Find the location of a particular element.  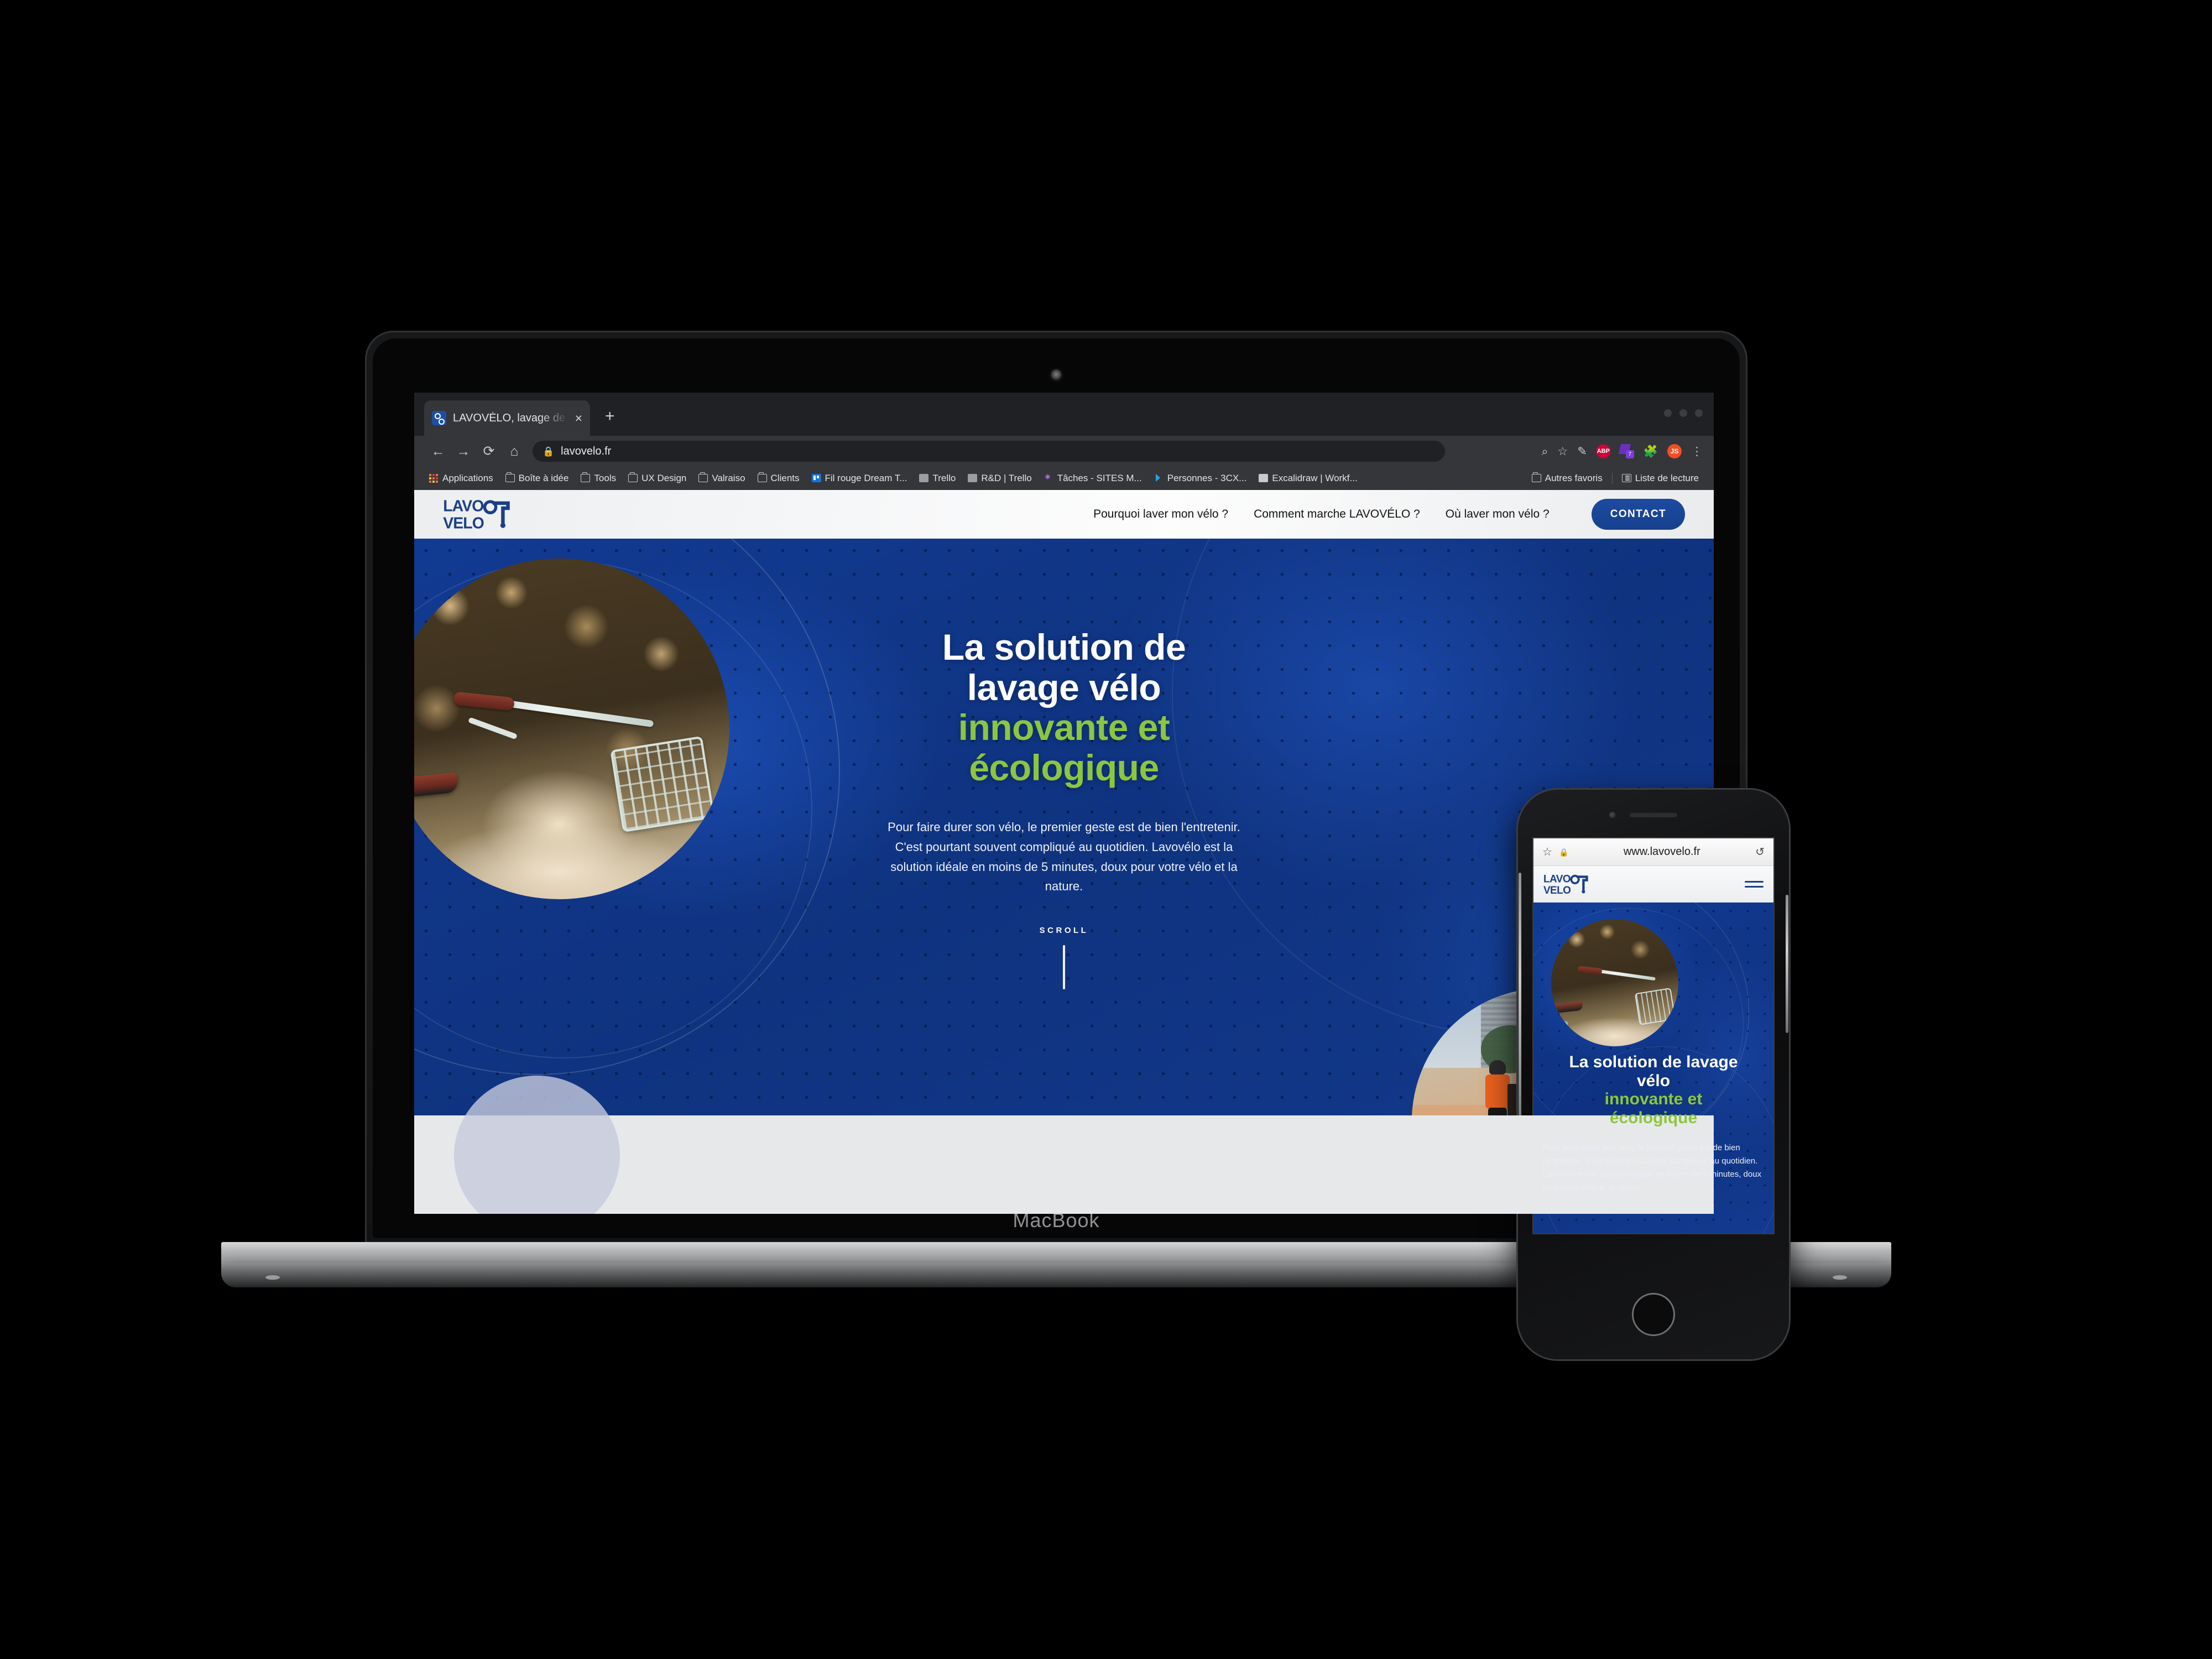

bookmark-ux-design: UX Design is located at coordinates (657, 478).